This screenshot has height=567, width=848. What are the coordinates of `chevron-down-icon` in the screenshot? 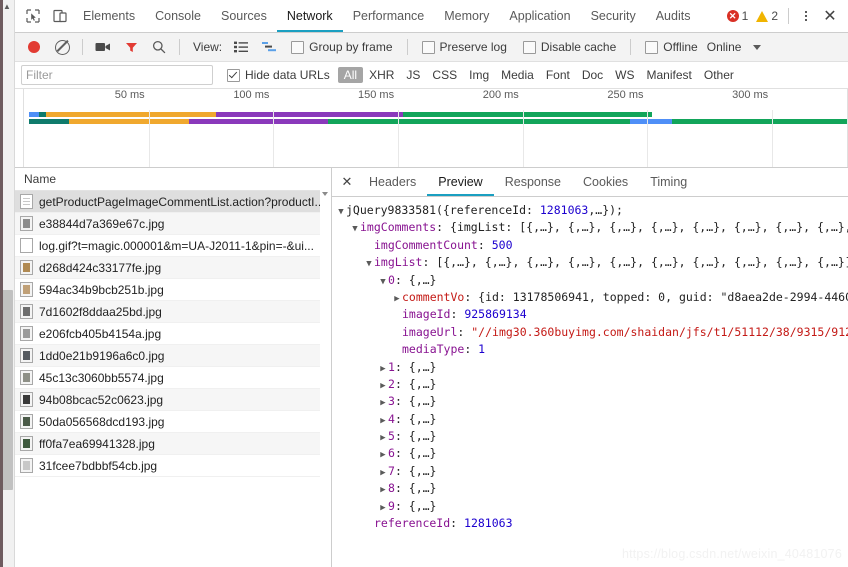 It's located at (757, 47).